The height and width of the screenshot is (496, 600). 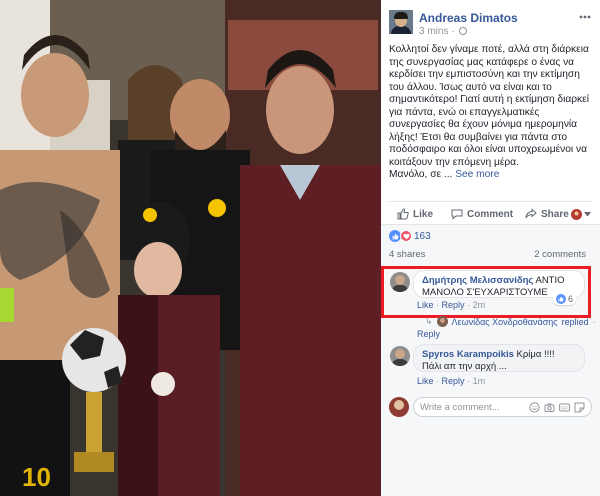 I want to click on svg-text: GIF, so click(x=565, y=408).